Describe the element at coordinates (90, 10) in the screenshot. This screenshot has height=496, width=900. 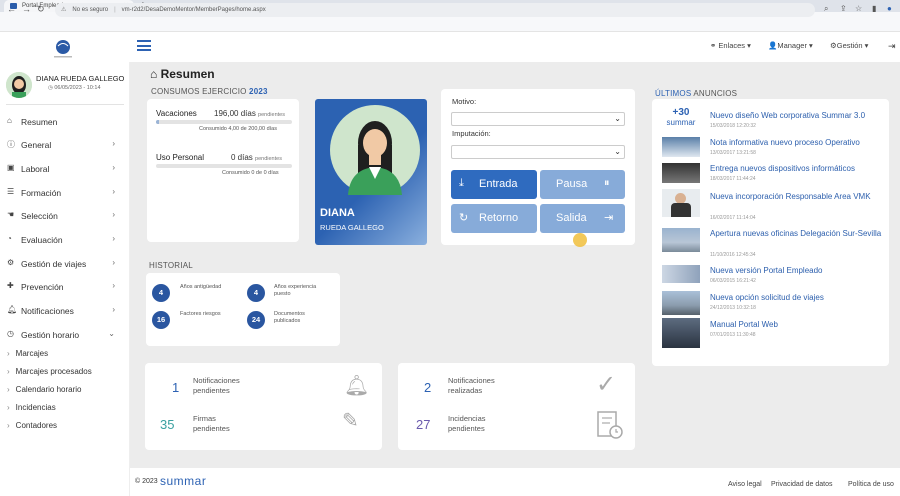
I see `security-label: No es seguro` at that location.